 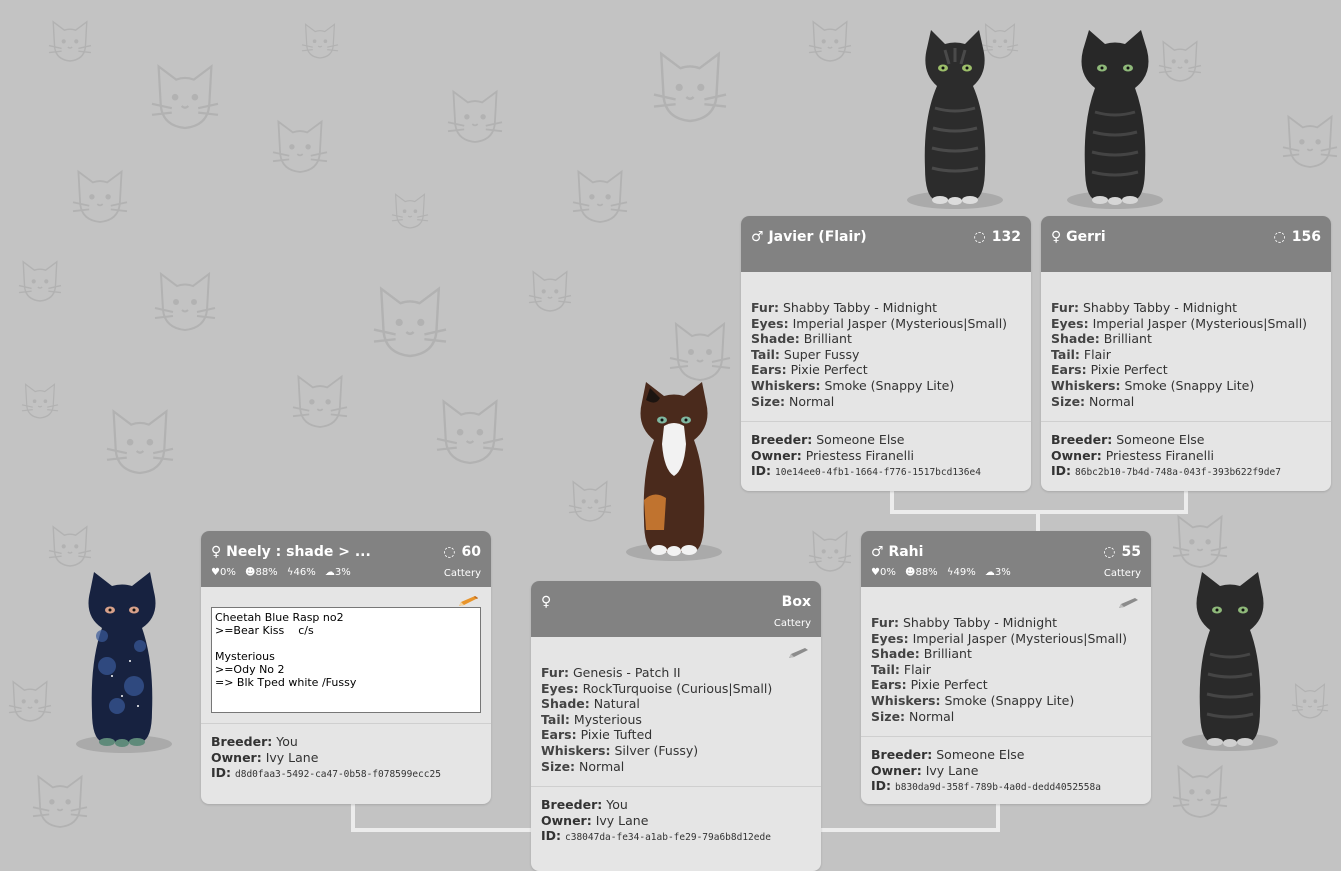 I want to click on generation-badge: ◌ 55, so click(x=1122, y=552).